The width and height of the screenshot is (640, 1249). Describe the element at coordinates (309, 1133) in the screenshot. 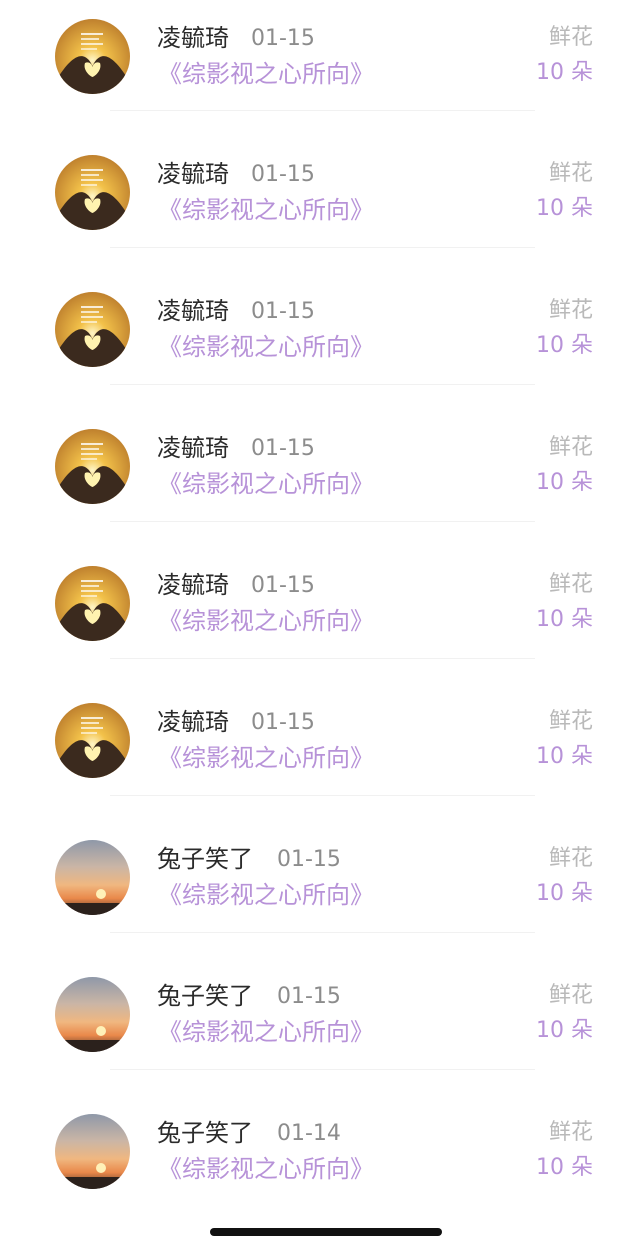

I see `gift-date: 01-14` at that location.